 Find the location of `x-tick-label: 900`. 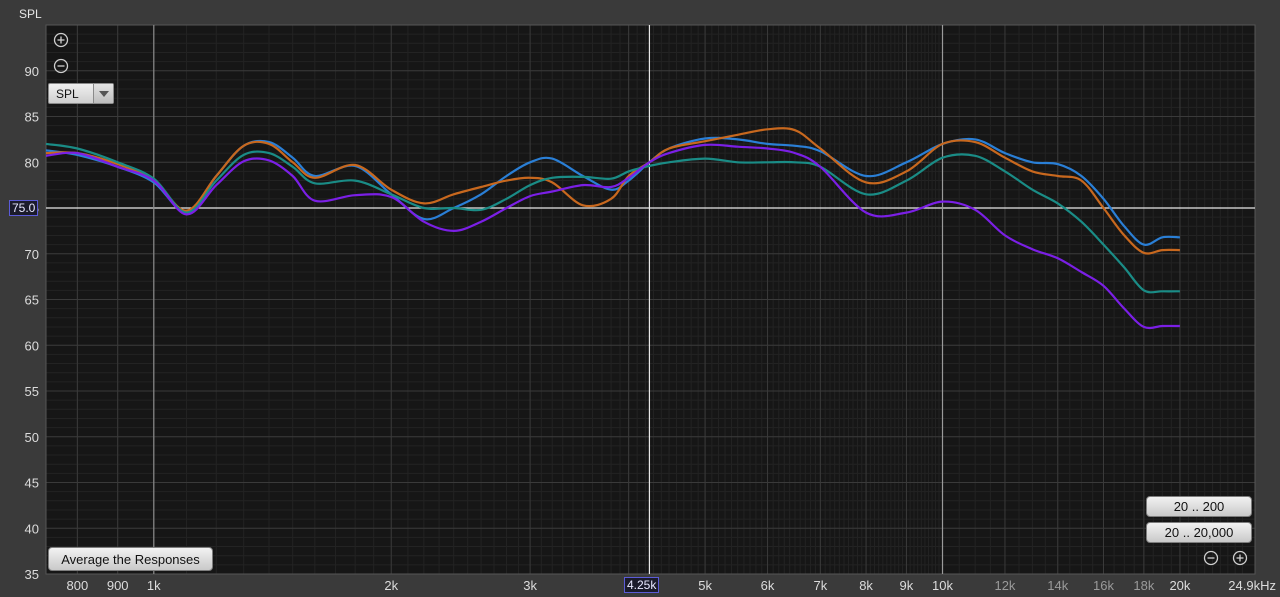

x-tick-label: 900 is located at coordinates (118, 585).